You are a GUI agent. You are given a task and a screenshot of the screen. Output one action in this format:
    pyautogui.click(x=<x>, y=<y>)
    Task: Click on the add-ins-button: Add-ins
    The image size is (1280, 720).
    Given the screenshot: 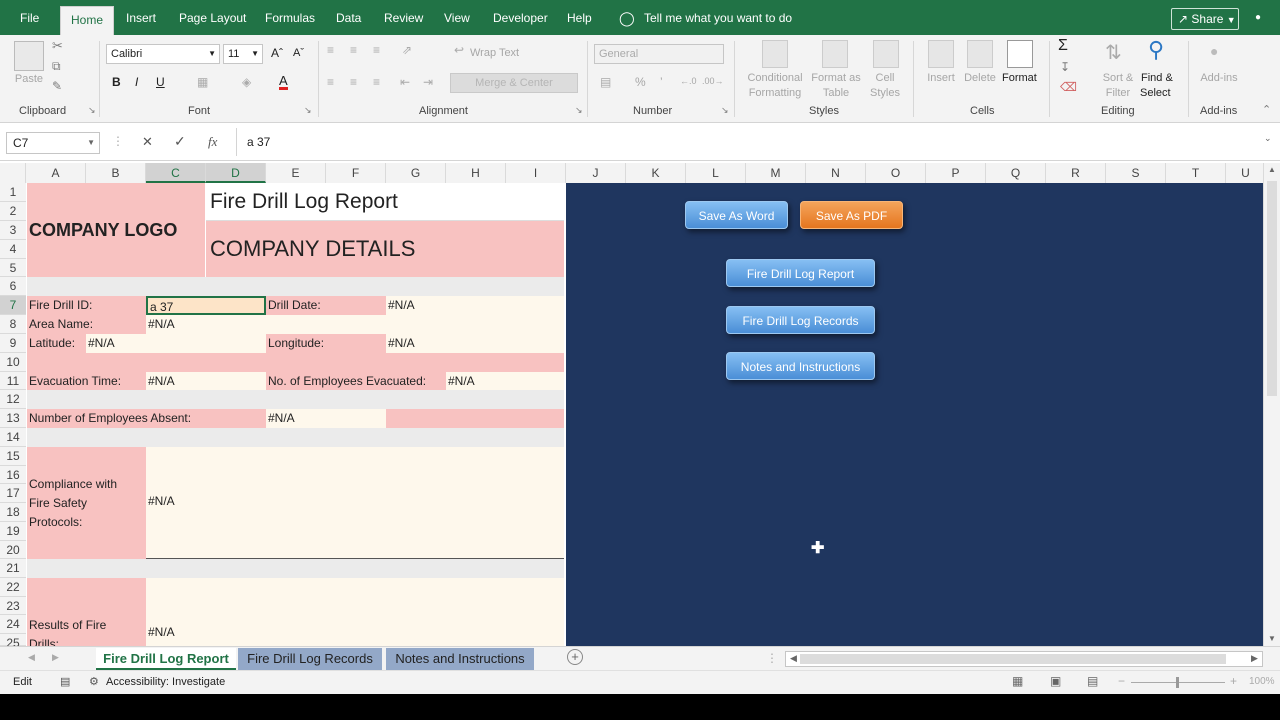 What is the action you would take?
    pyautogui.click(x=1219, y=78)
    